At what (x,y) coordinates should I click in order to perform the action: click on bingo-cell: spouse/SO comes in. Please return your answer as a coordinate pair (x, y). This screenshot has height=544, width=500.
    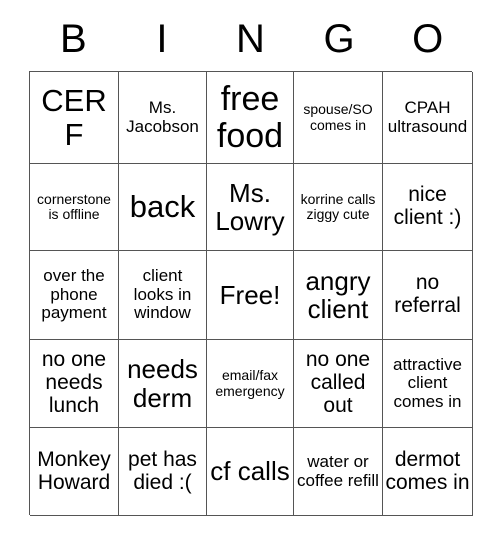
    Looking at the image, I should click on (338, 118).